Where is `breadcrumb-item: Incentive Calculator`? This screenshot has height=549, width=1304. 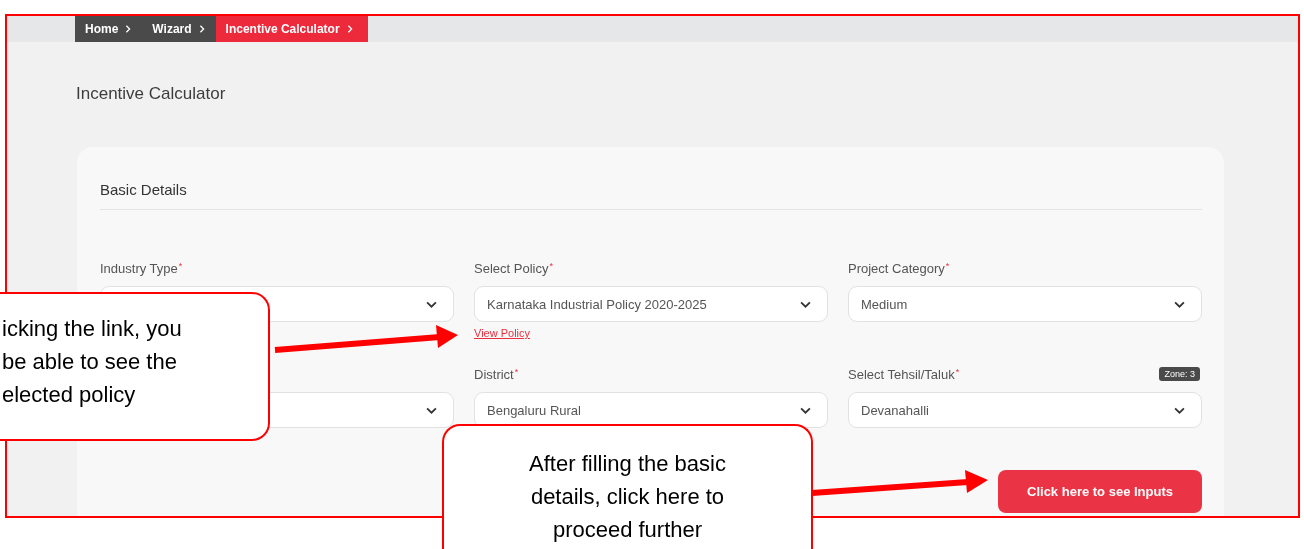
breadcrumb-item: Incentive Calculator is located at coordinates (291, 29).